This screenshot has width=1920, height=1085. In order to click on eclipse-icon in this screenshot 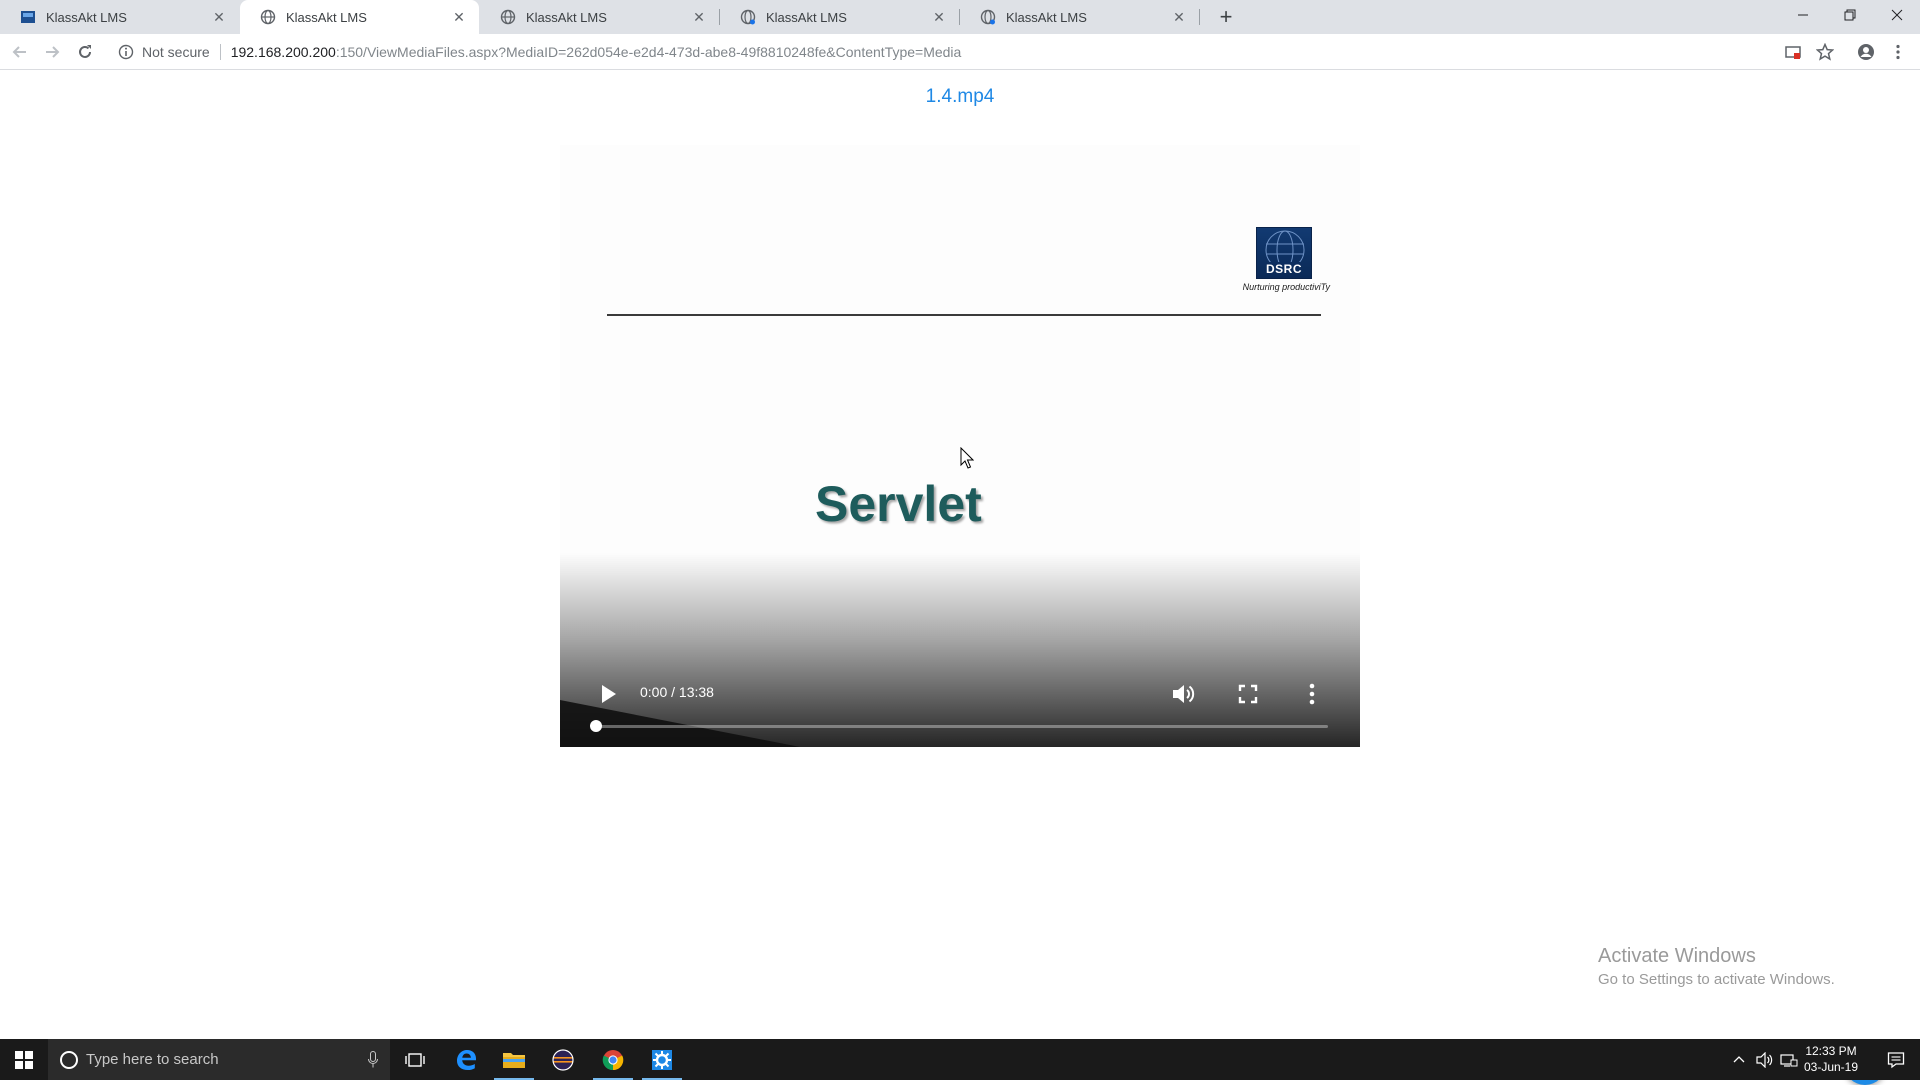, I will do `click(563, 1059)`.